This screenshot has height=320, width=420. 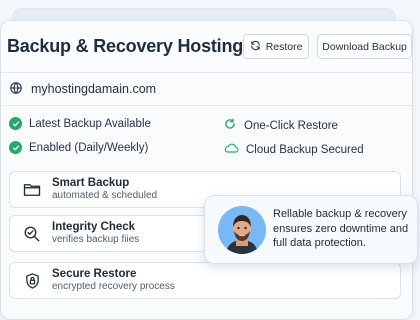 I want to click on secure-restore-subtitle: encrypted recovery process, so click(x=113, y=287).